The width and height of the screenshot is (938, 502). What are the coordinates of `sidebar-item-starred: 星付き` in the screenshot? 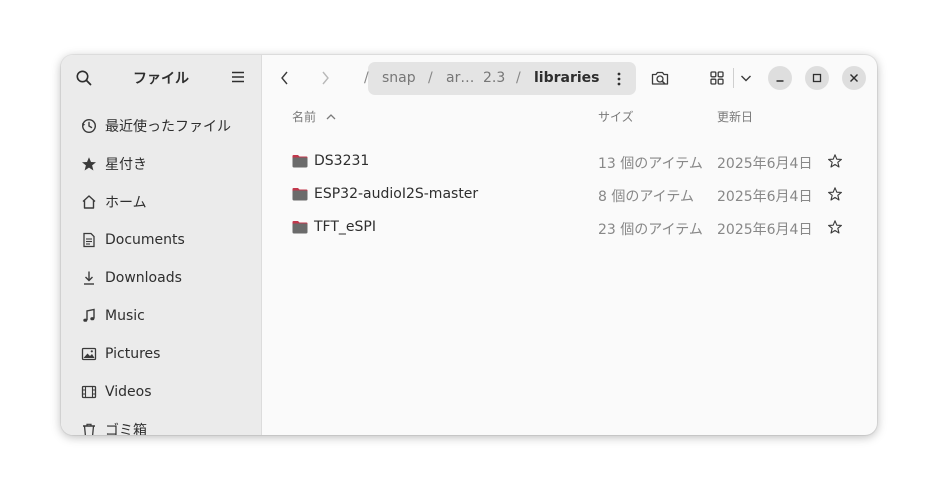 It's located at (161, 164).